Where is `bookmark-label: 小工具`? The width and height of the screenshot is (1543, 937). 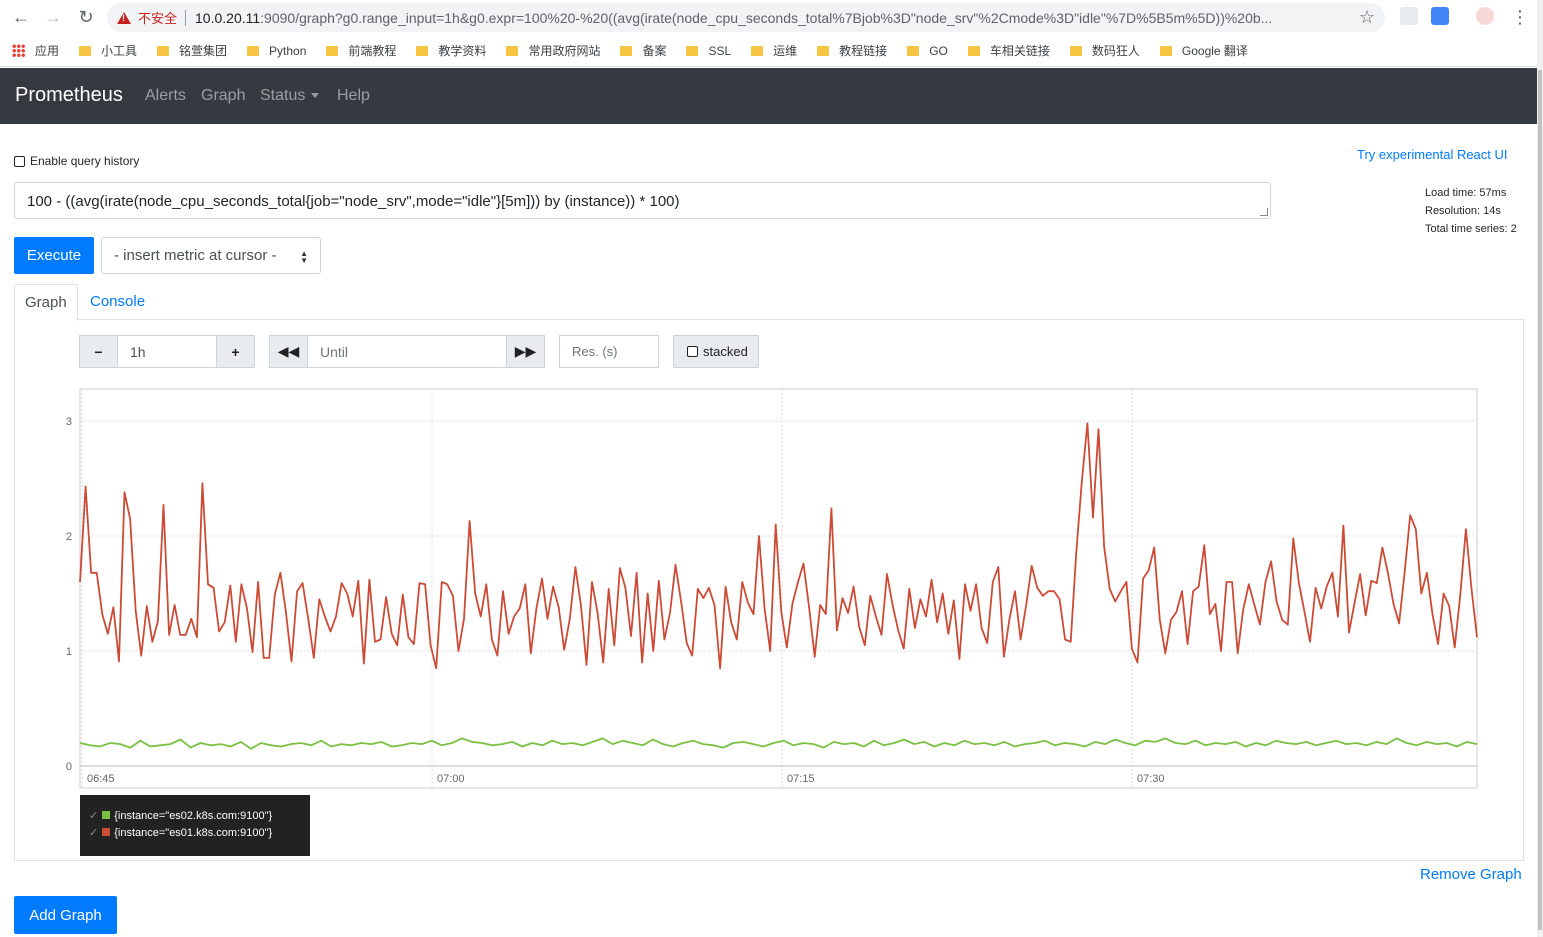 bookmark-label: 小工具 is located at coordinates (119, 51).